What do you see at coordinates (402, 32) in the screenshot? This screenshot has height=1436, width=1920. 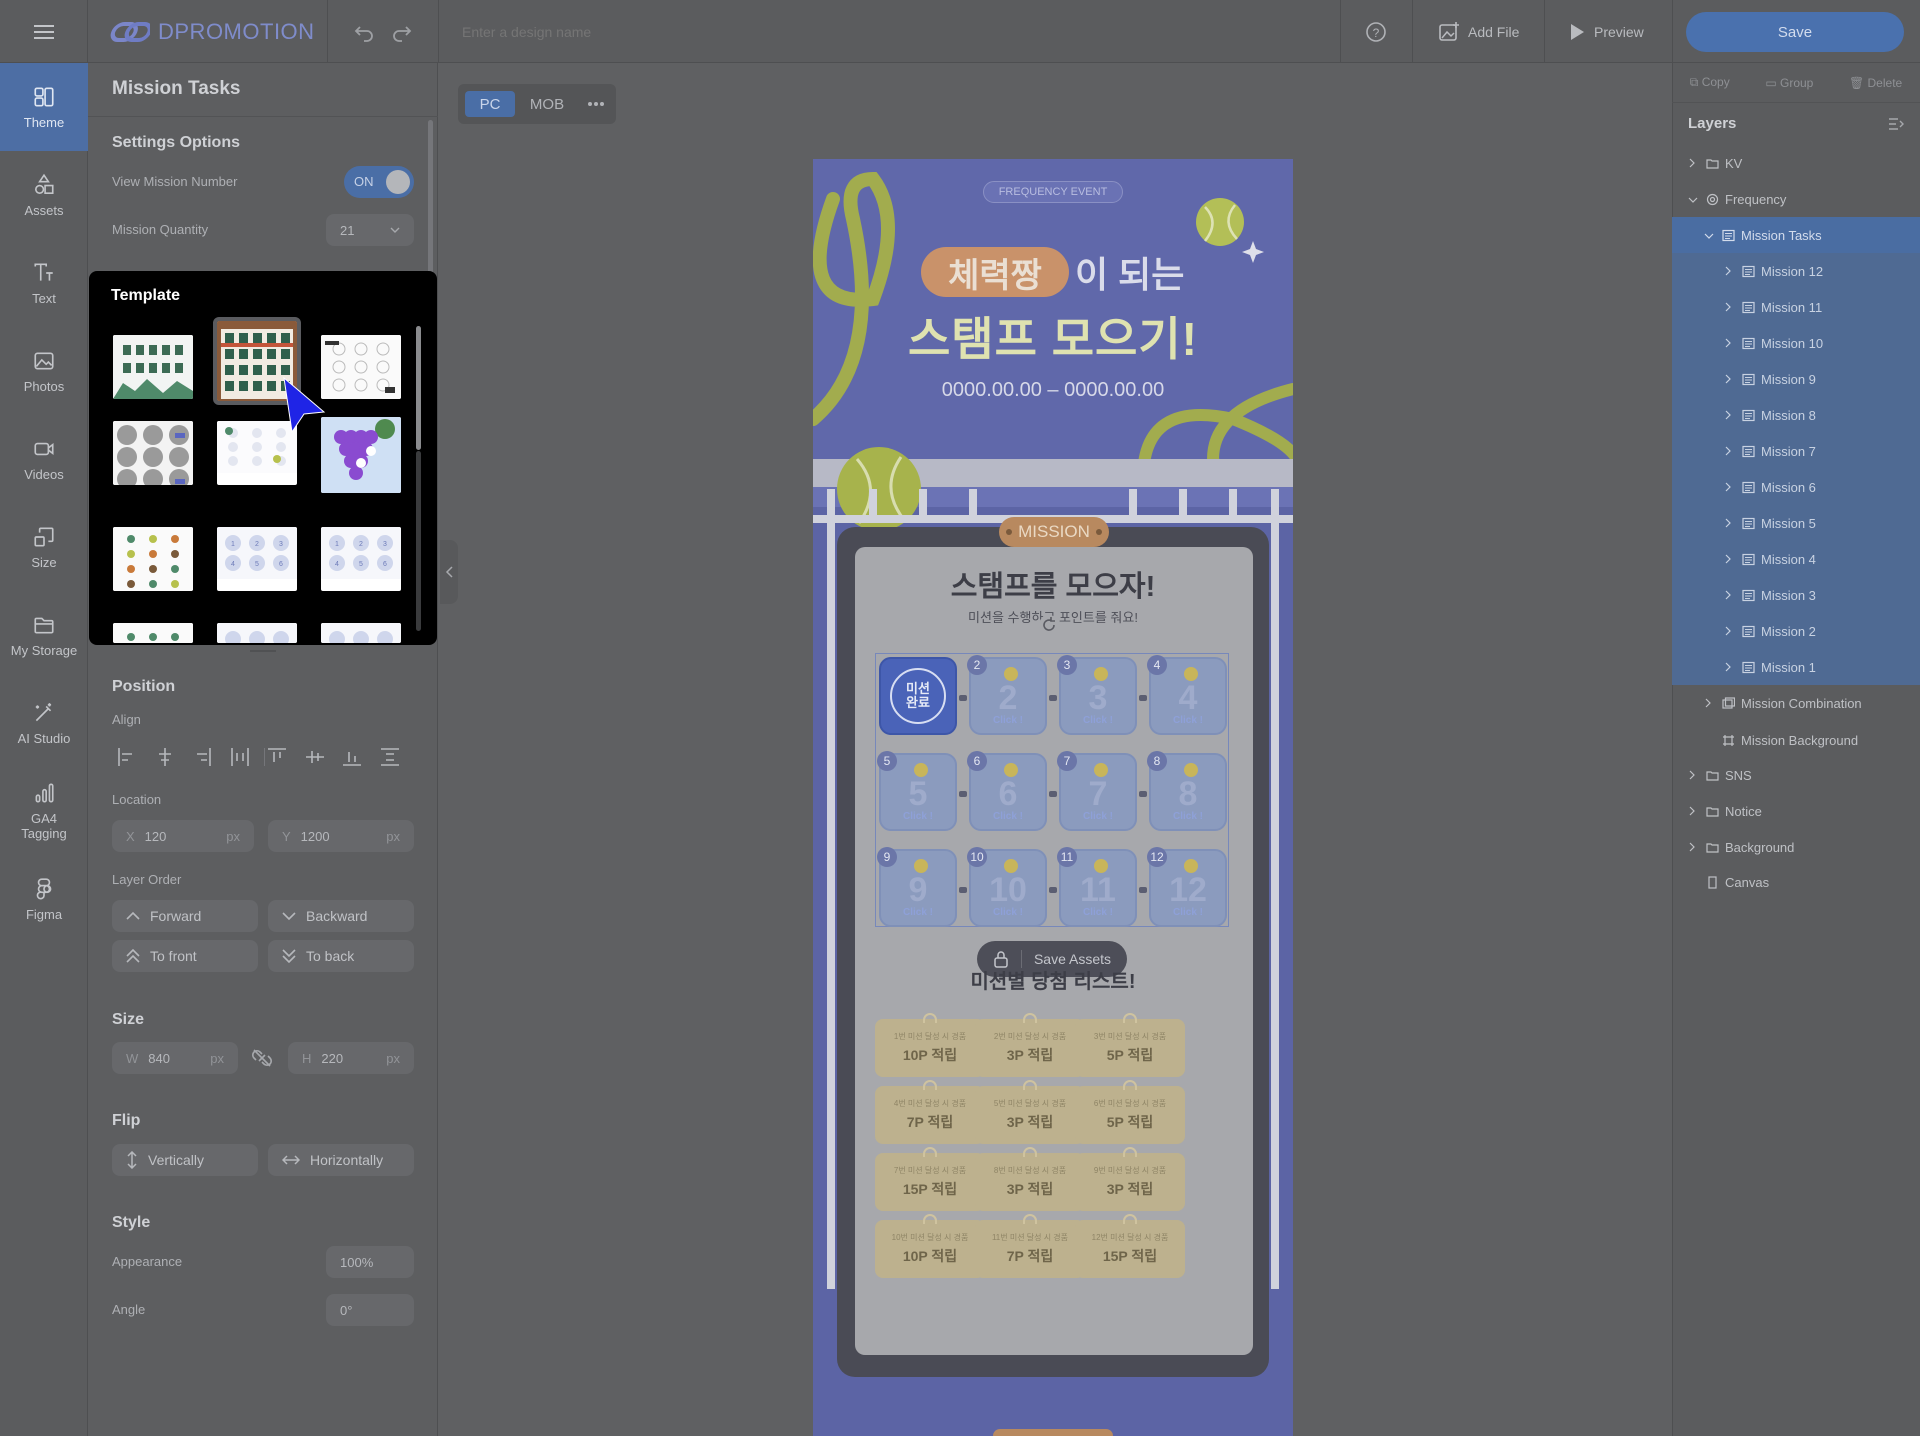 I see `redo-button` at bounding box center [402, 32].